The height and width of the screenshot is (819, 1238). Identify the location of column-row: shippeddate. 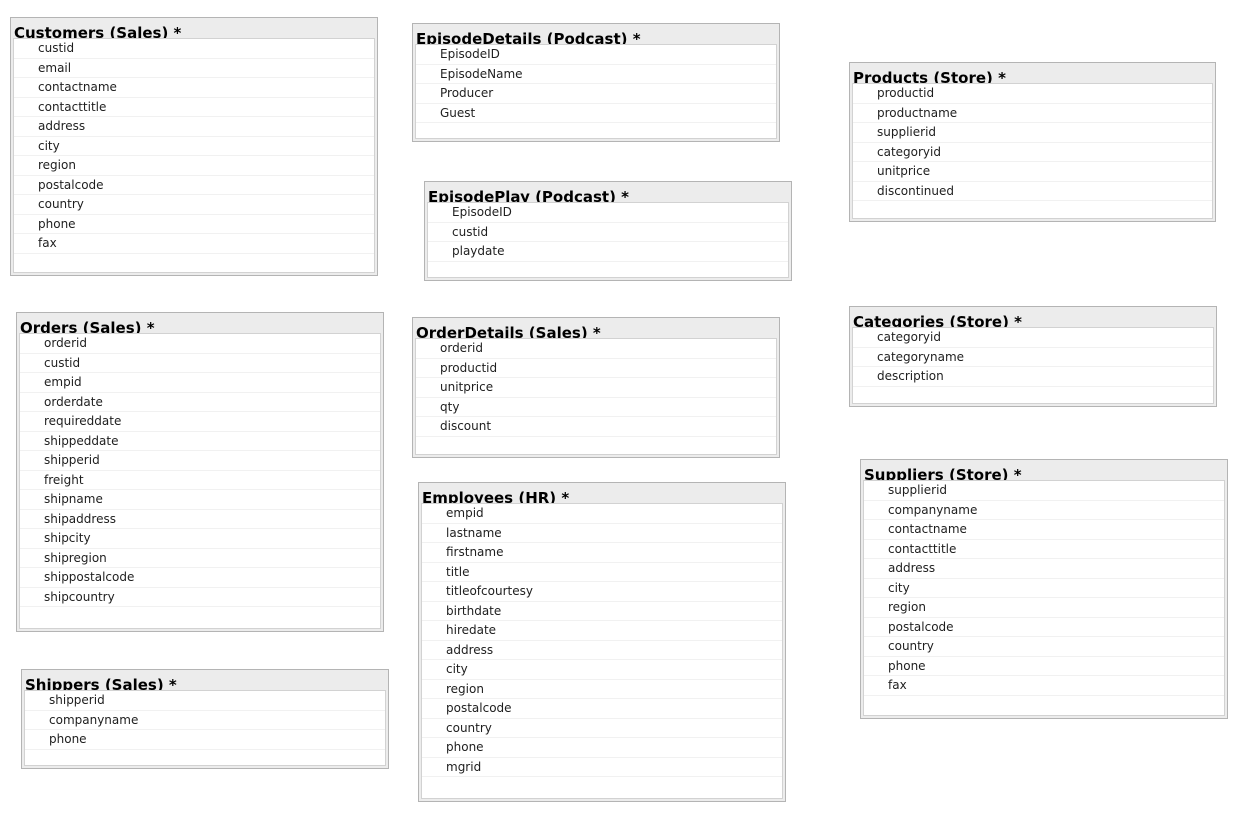
(200, 441).